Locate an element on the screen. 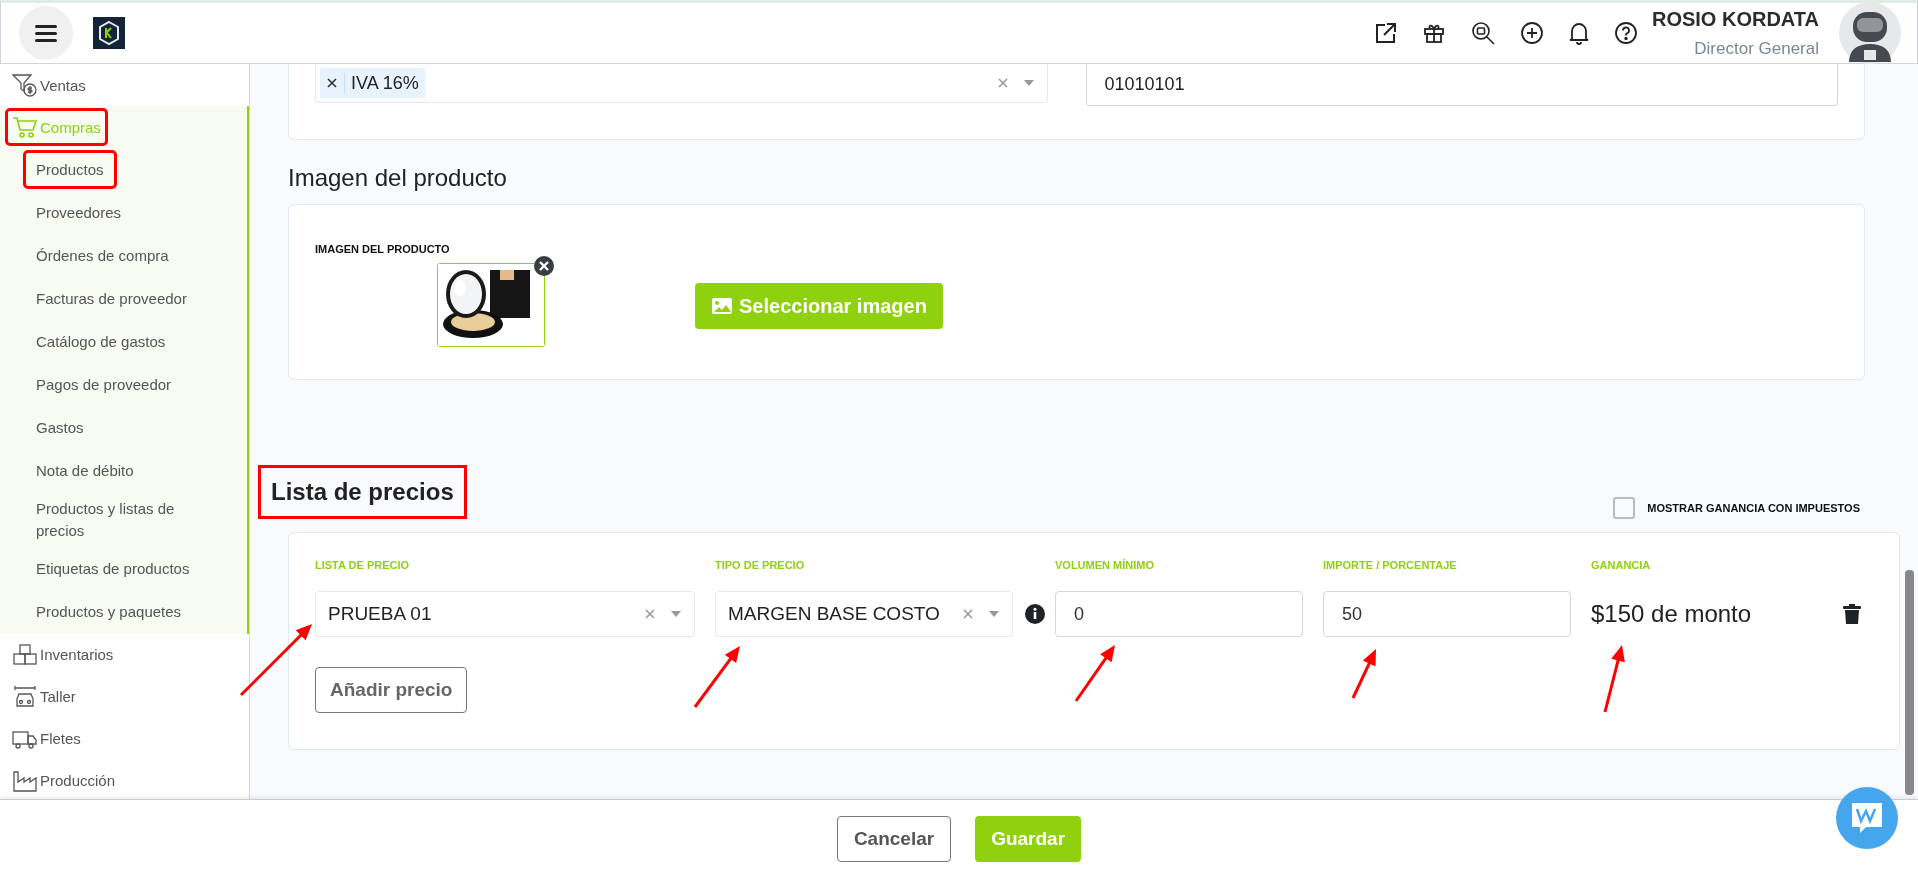 This screenshot has height=877, width=1918. car-wrench-icon is located at coordinates (25, 696).